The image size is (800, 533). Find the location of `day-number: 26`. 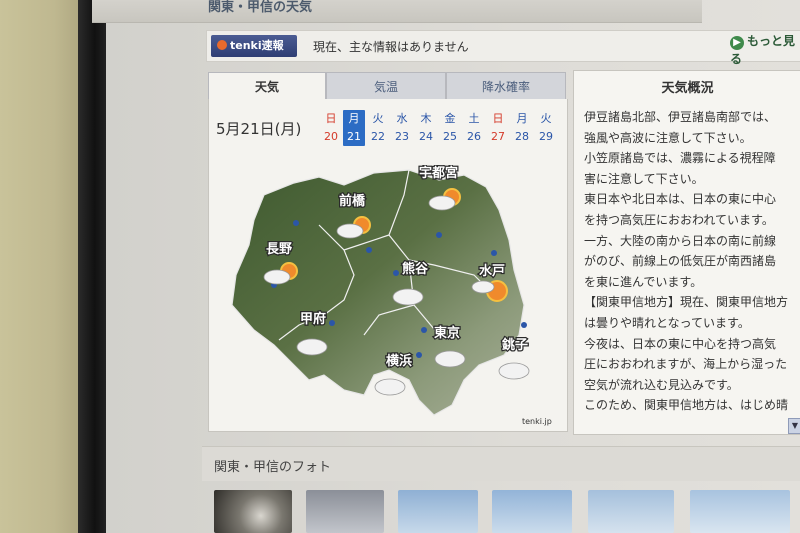

day-number: 26 is located at coordinates (474, 136).